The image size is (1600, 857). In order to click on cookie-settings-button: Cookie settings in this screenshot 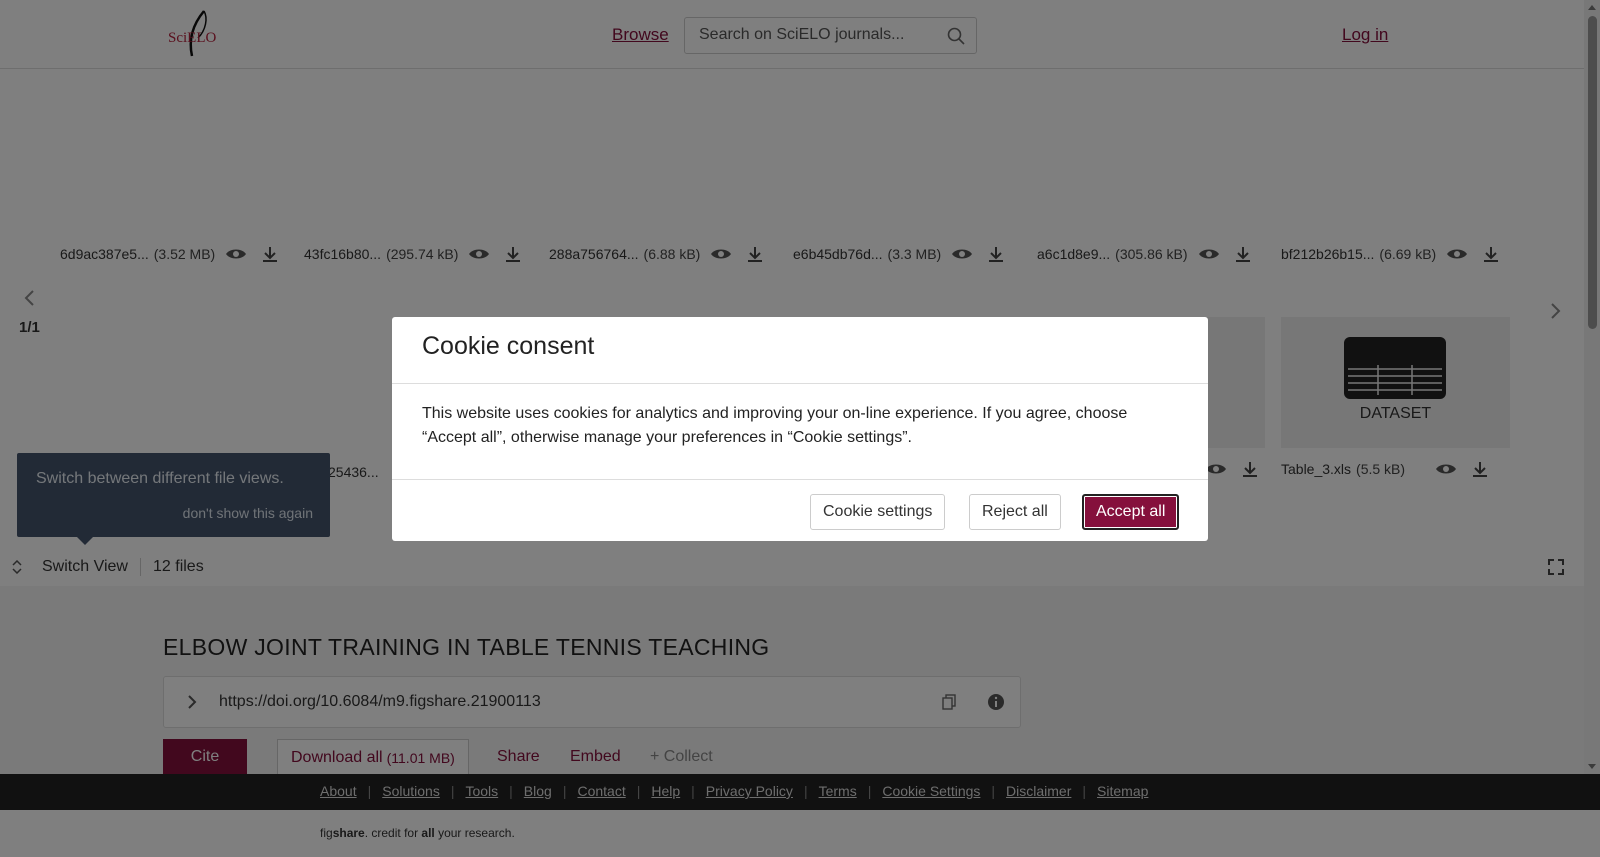, I will do `click(878, 512)`.